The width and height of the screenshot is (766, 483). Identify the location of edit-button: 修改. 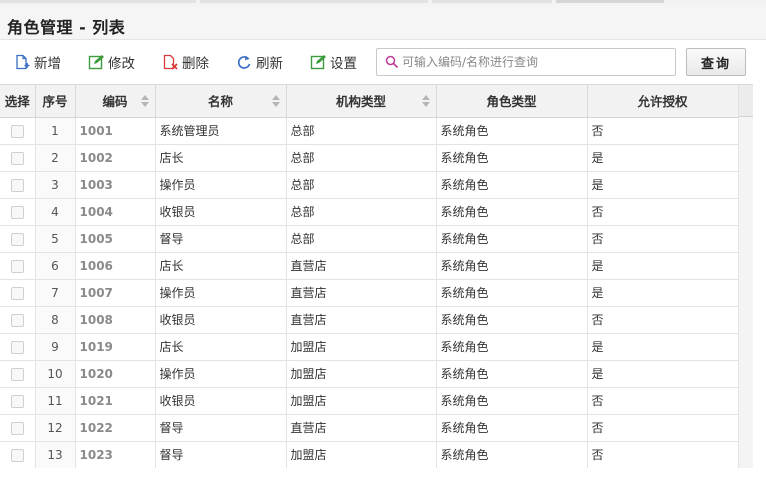
(111, 62).